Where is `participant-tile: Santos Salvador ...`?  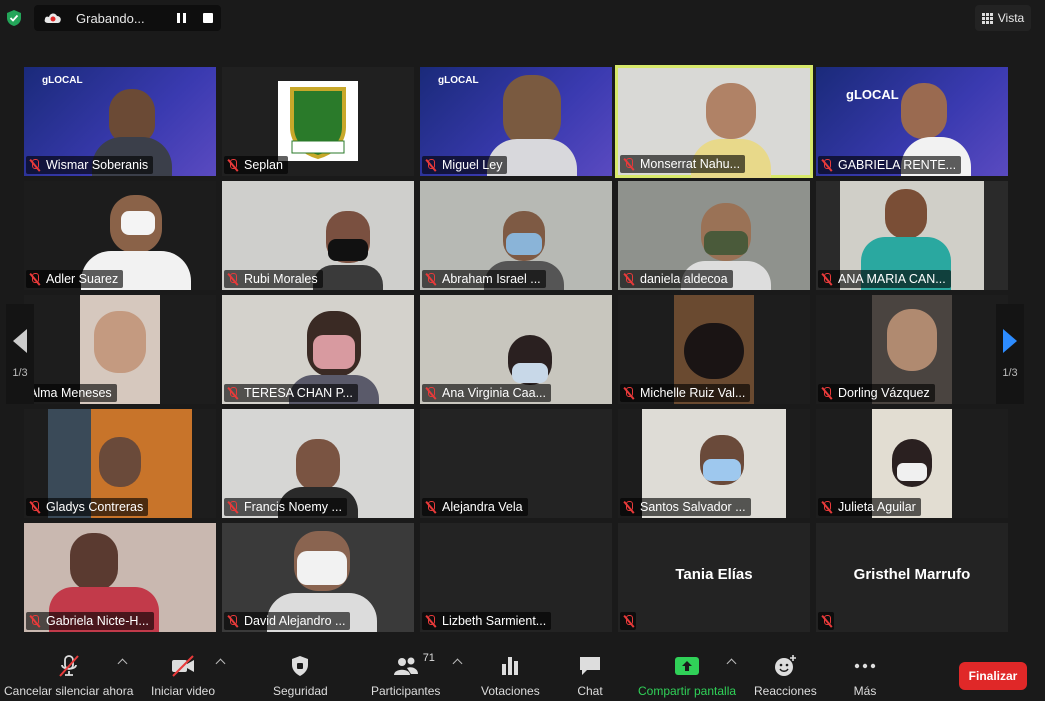 participant-tile: Santos Salvador ... is located at coordinates (714, 463).